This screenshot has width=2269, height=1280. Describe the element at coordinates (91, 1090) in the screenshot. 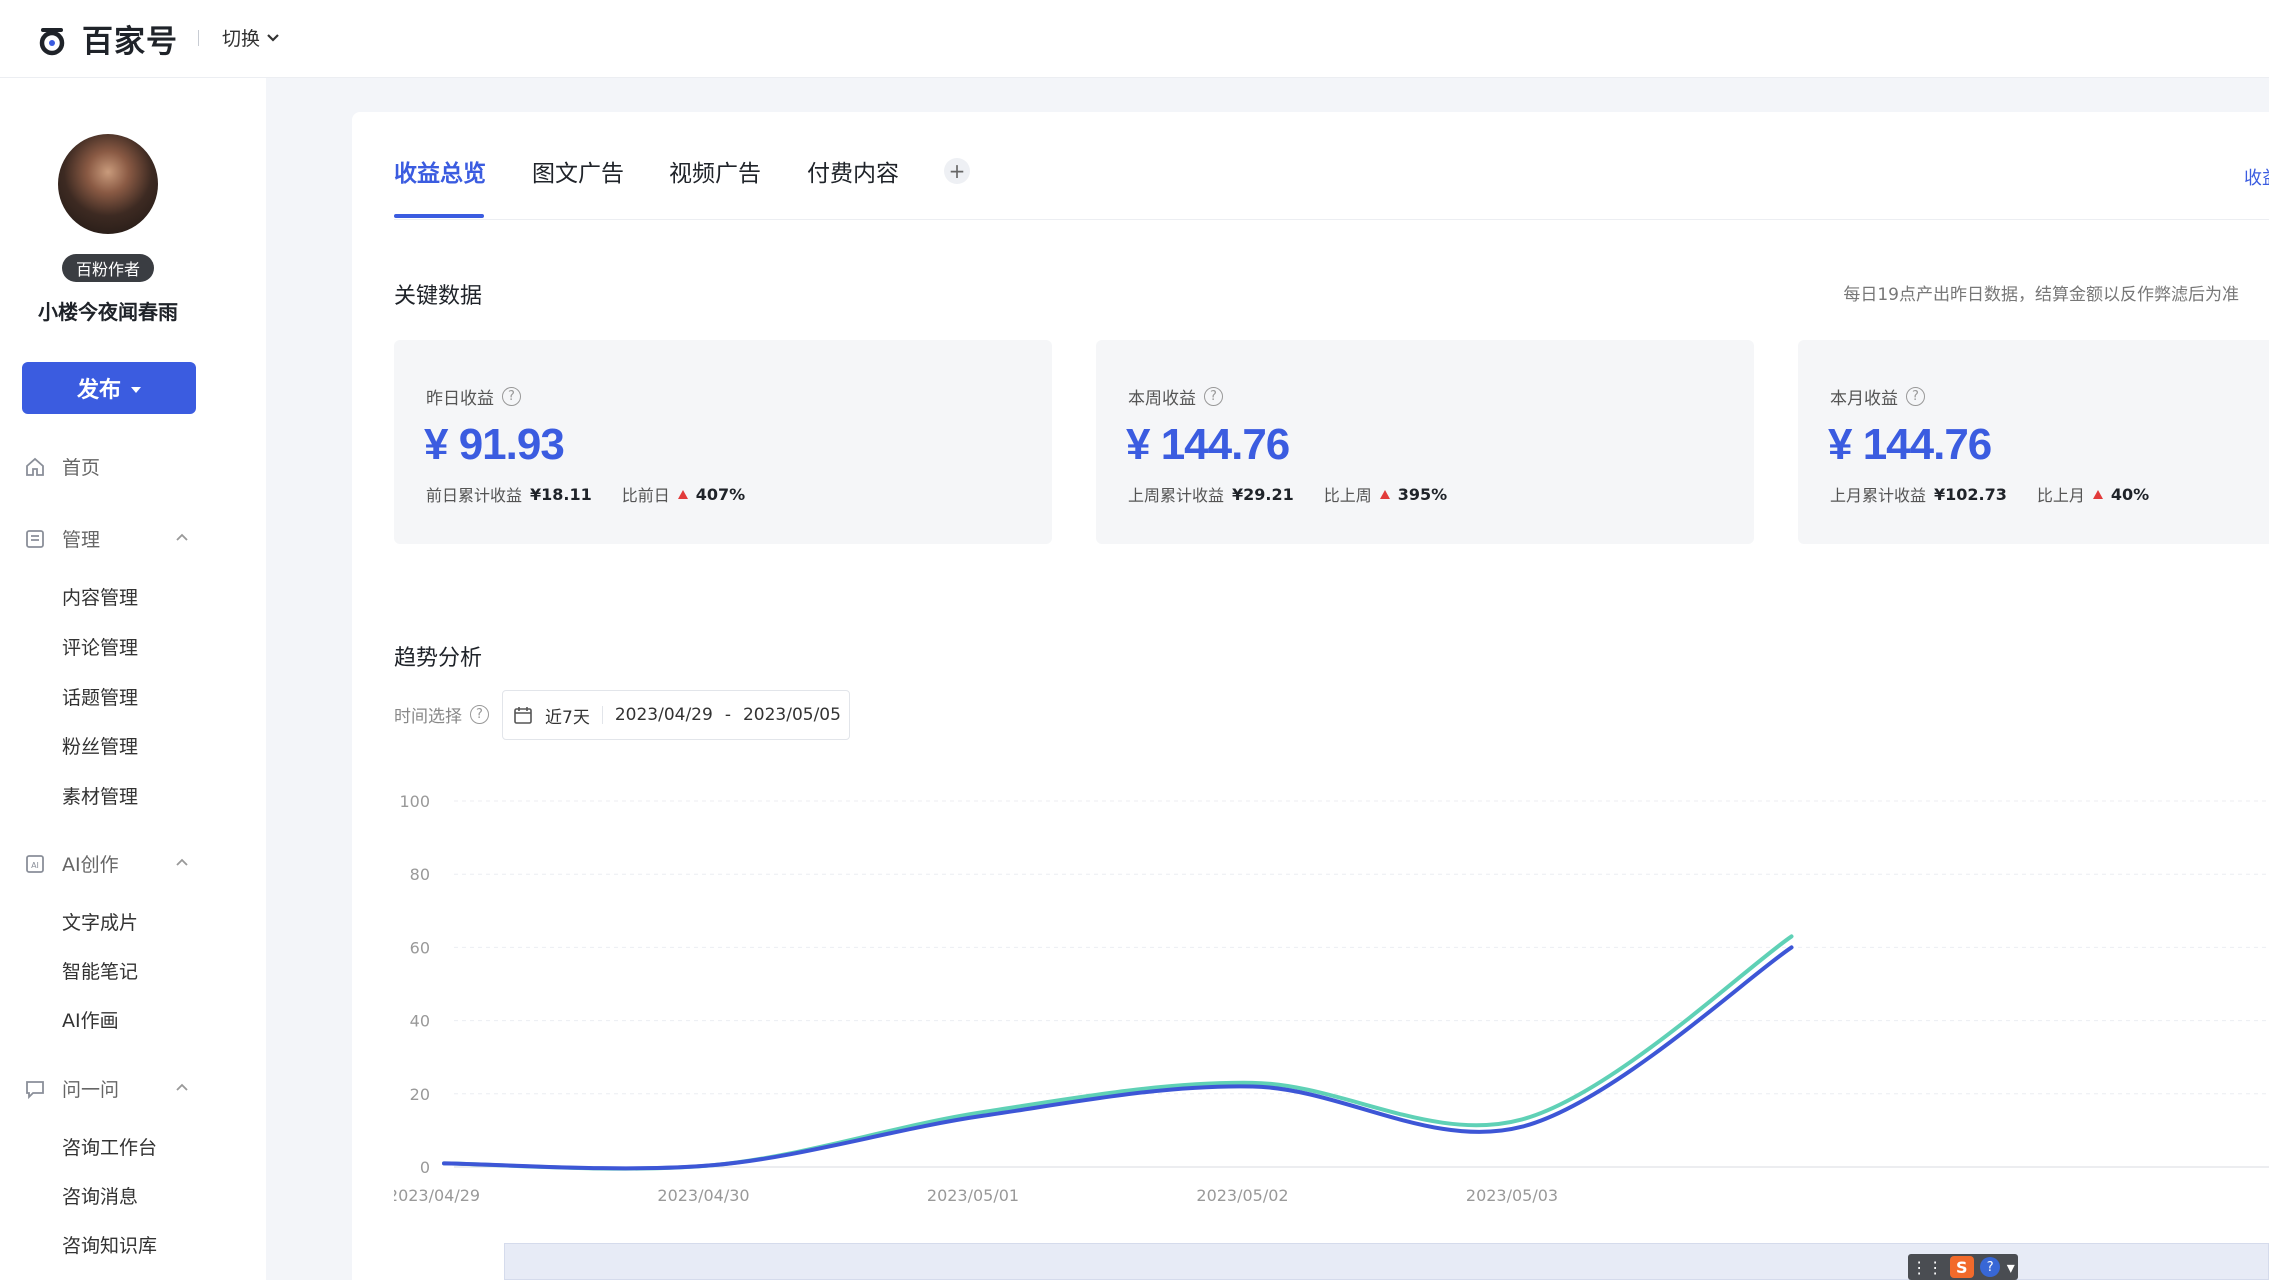

I see `sidebar-group-label: 问一问` at that location.